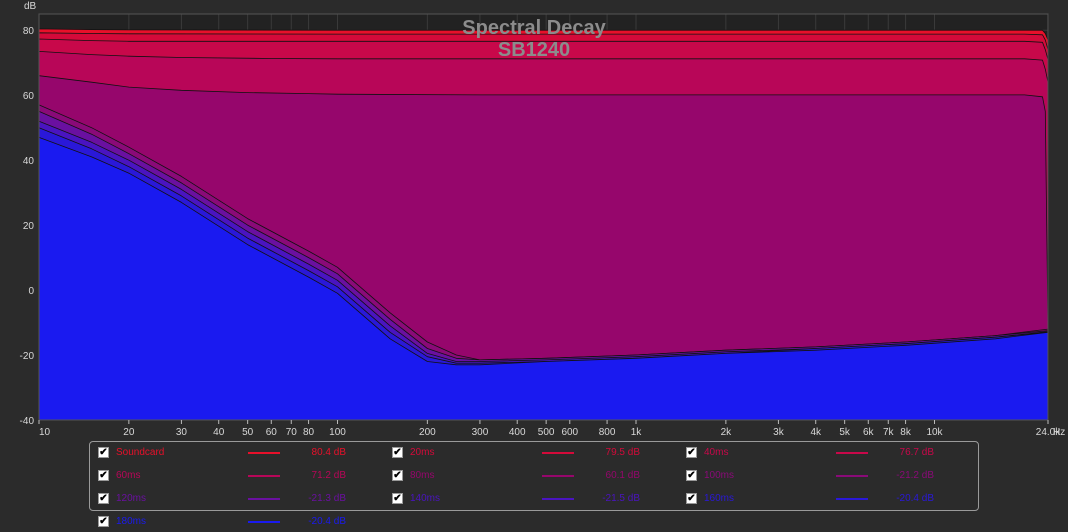 This screenshot has height=532, width=1068. What do you see at coordinates (637, 432) in the screenshot?
I see `x-tick-label: 1k` at bounding box center [637, 432].